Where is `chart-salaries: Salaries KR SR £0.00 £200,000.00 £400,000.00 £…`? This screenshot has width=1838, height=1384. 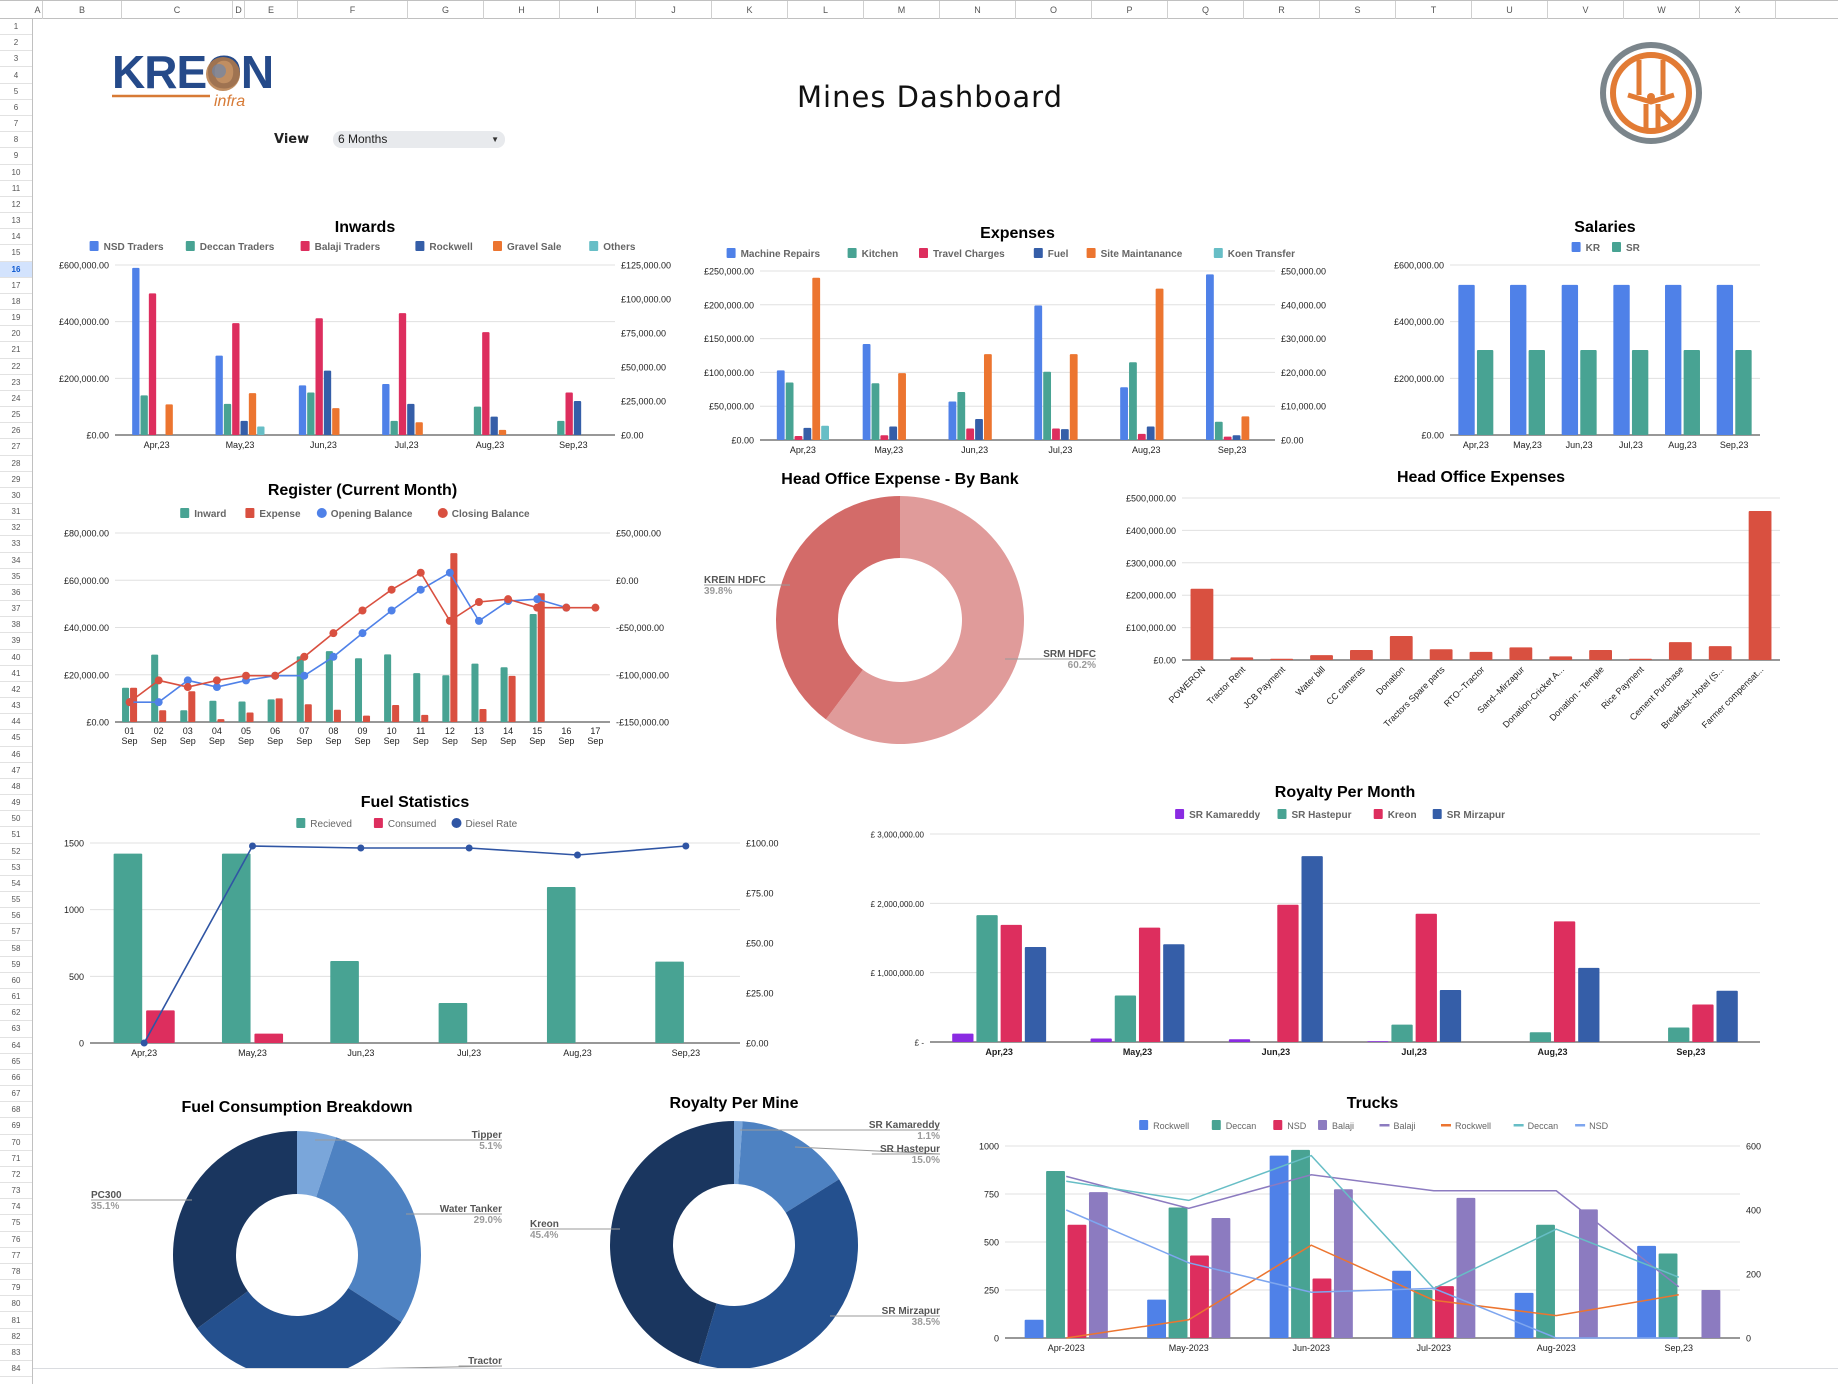
chart-salaries: Salaries KR SR £0.00 £200,000.00 £400,000.00 £… is located at coordinates (1585, 335).